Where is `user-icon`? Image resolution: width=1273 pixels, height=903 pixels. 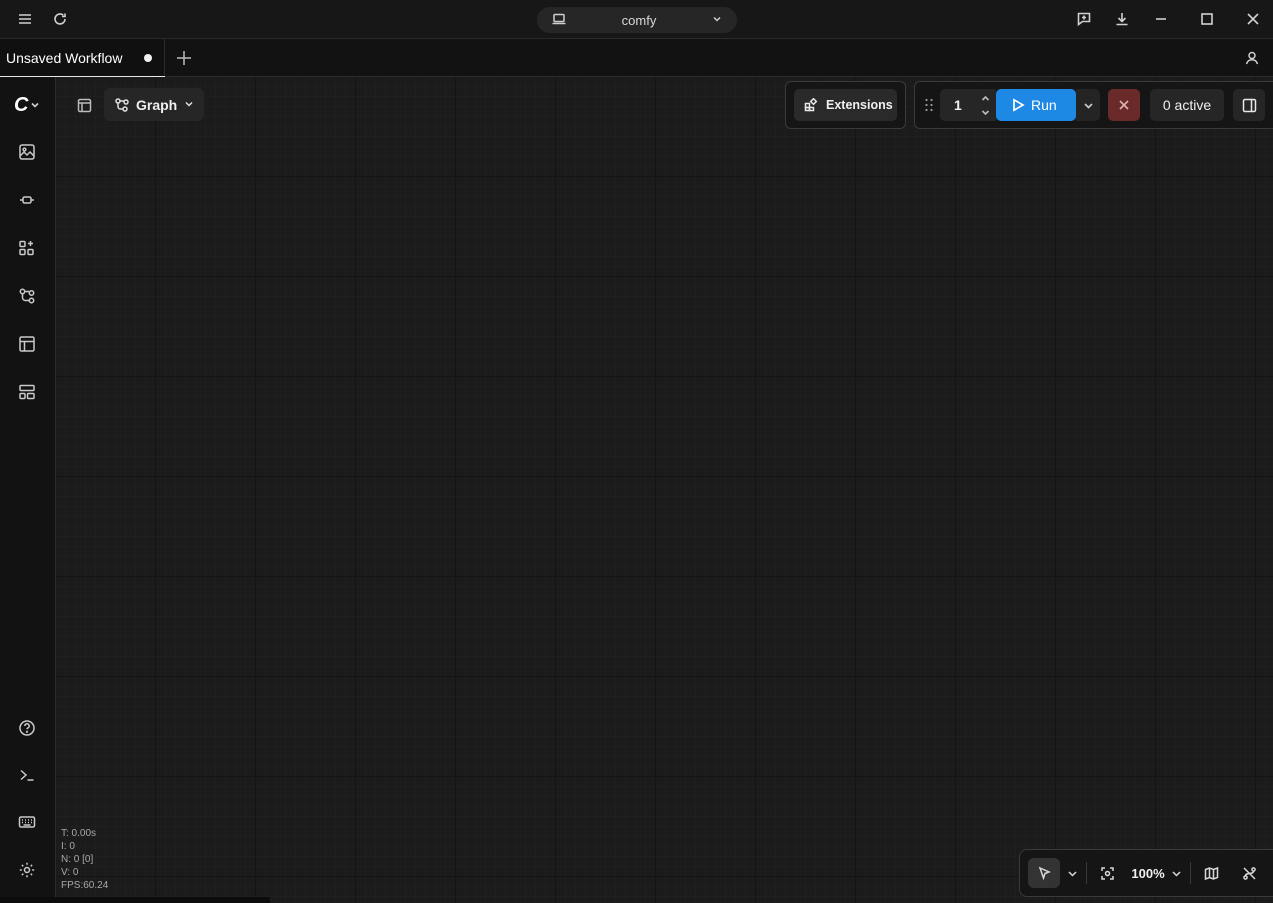 user-icon is located at coordinates (1252, 58).